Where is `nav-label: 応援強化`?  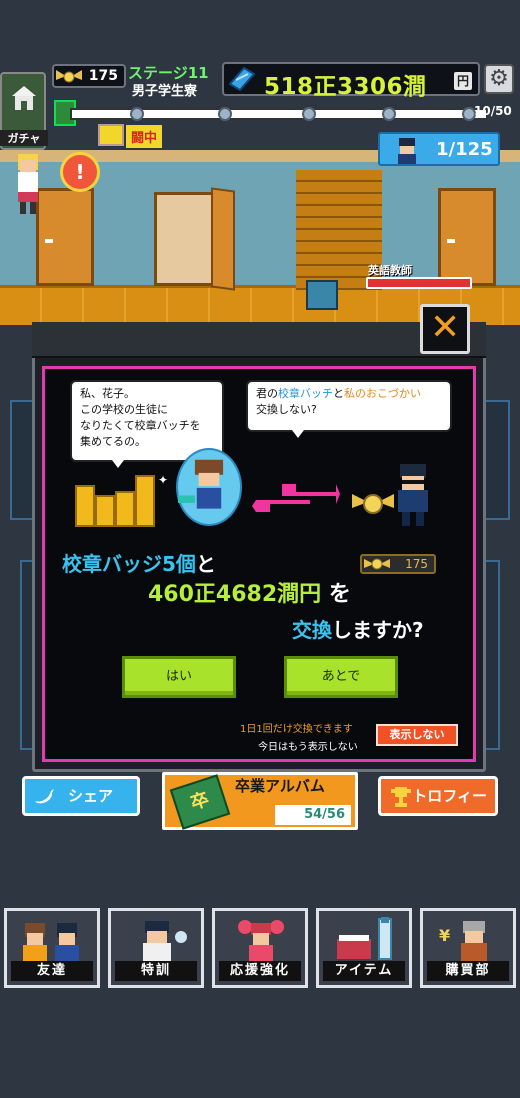
nav-label: 応援強化 is located at coordinates (260, 971).